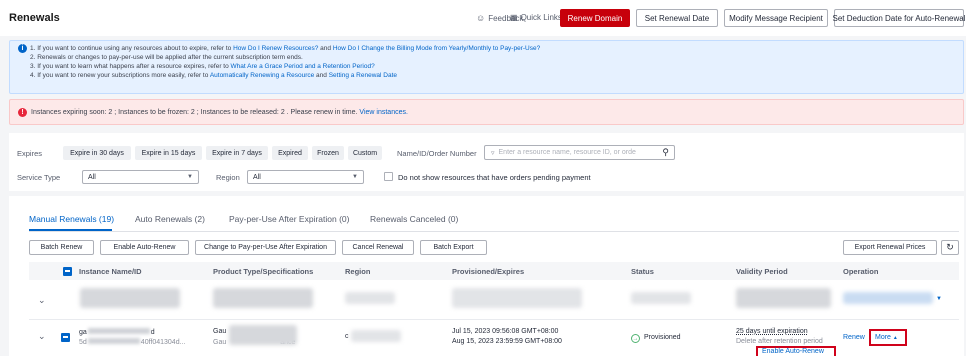 The image size is (966, 356). Describe the element at coordinates (140, 177) in the screenshot. I see `service-type-select: All ▼` at that location.